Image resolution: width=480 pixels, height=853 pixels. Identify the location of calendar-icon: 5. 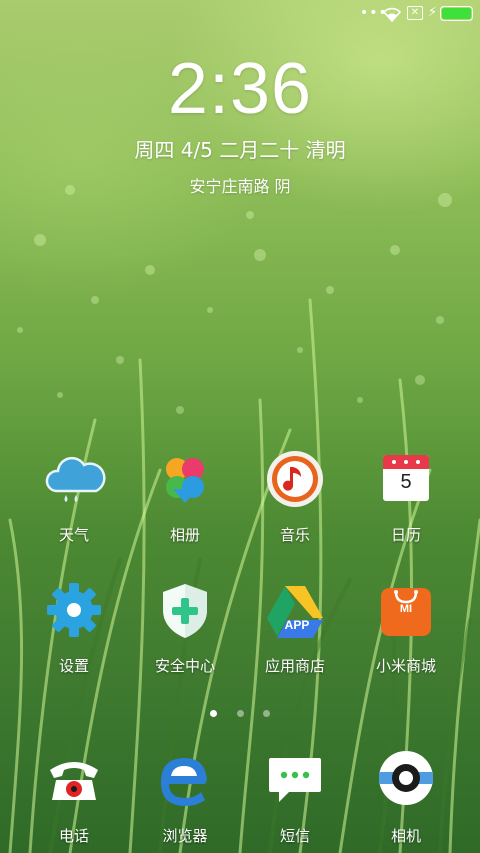
(406, 481).